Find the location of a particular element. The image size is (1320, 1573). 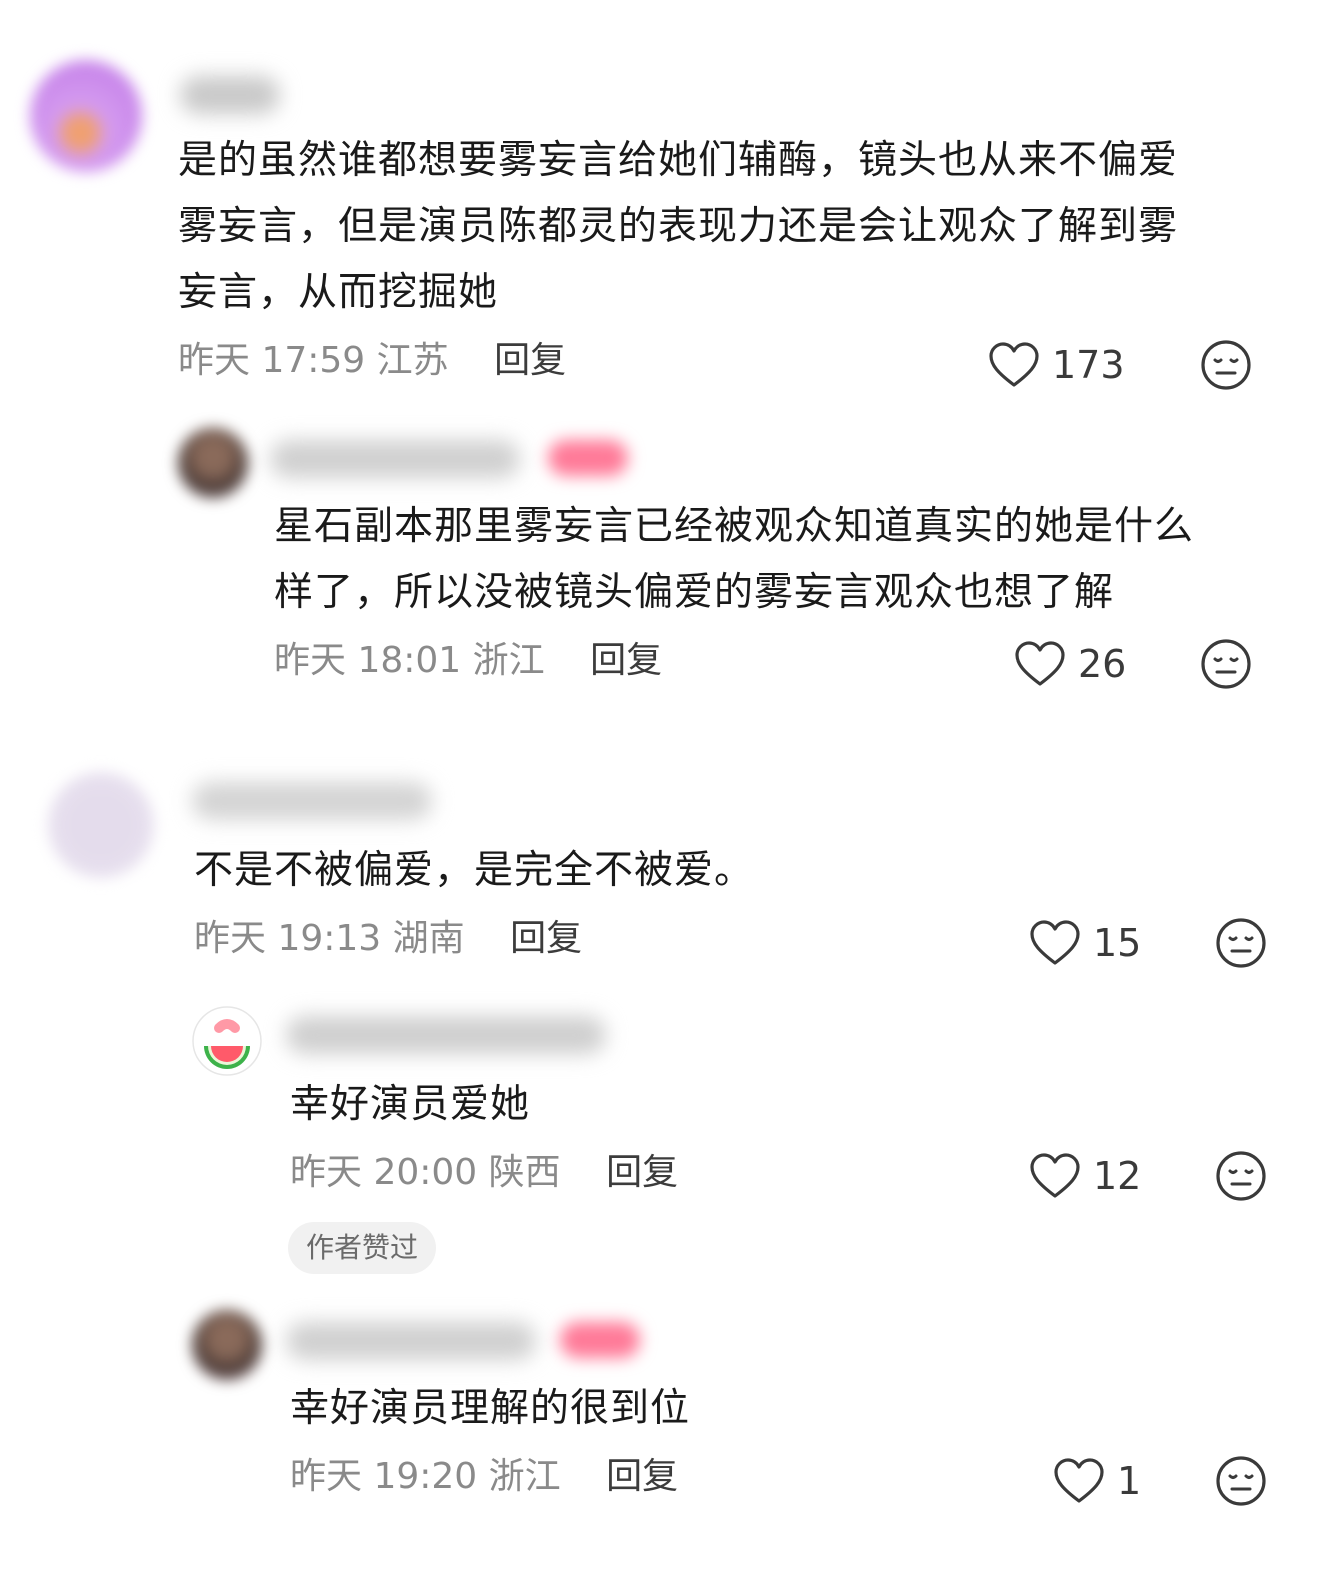

author-liked-badge: 作者赞过 is located at coordinates (362, 1248).